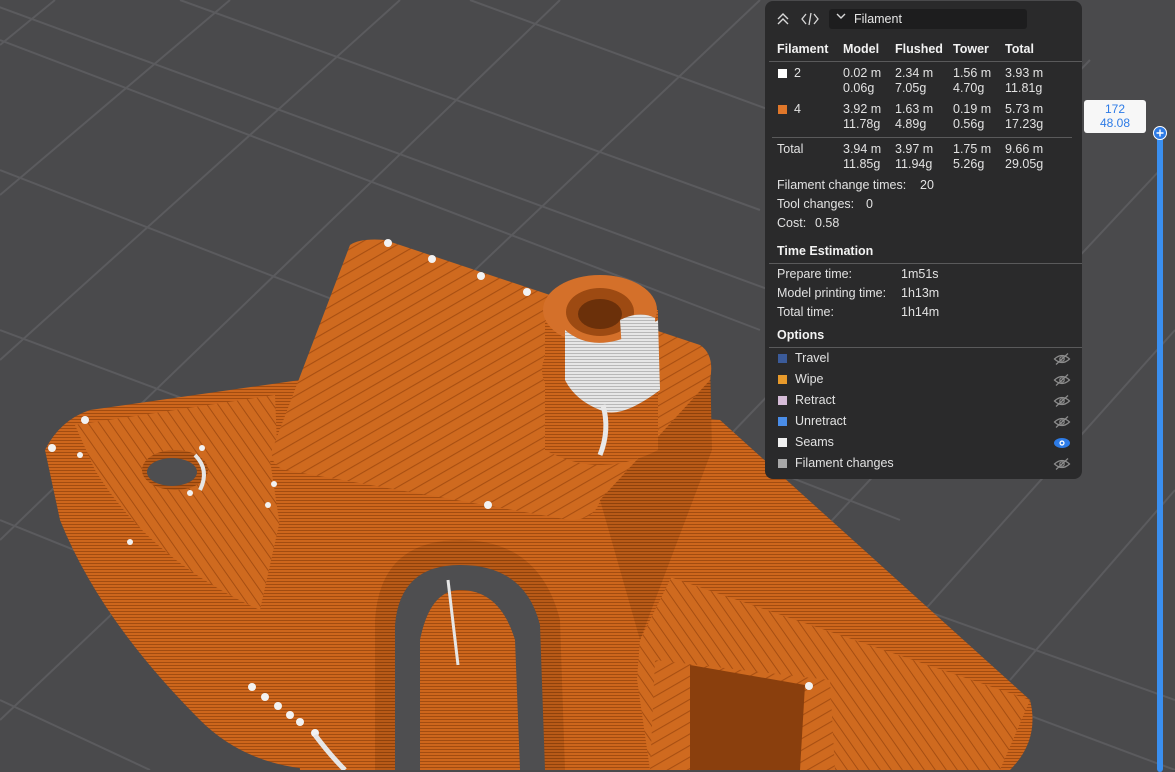  I want to click on model-weight: 11.78g, so click(862, 124).